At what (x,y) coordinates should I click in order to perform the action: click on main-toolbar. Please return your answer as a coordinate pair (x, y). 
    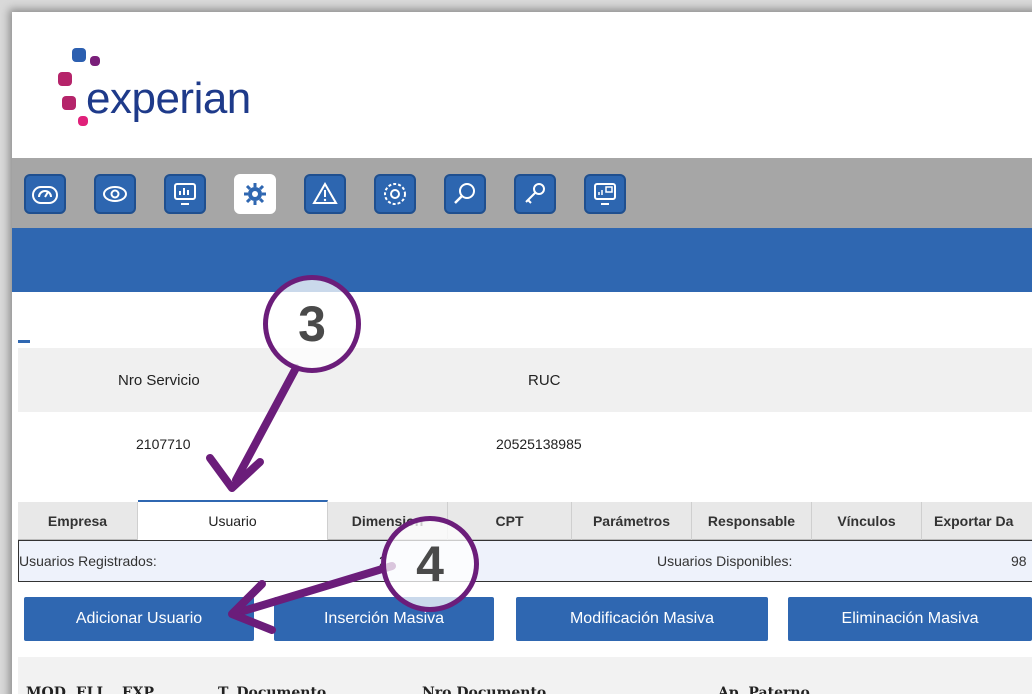
    Looking at the image, I should click on (522, 193).